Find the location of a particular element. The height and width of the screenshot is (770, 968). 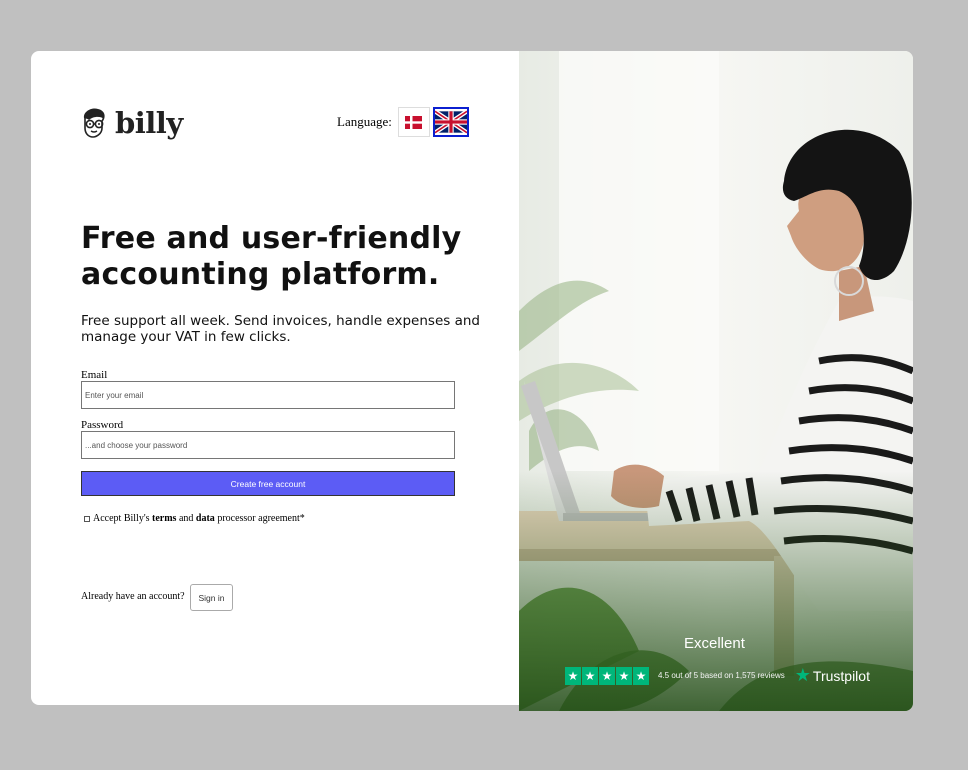

trustpilot-star-icon: ★ is located at coordinates (802, 675).